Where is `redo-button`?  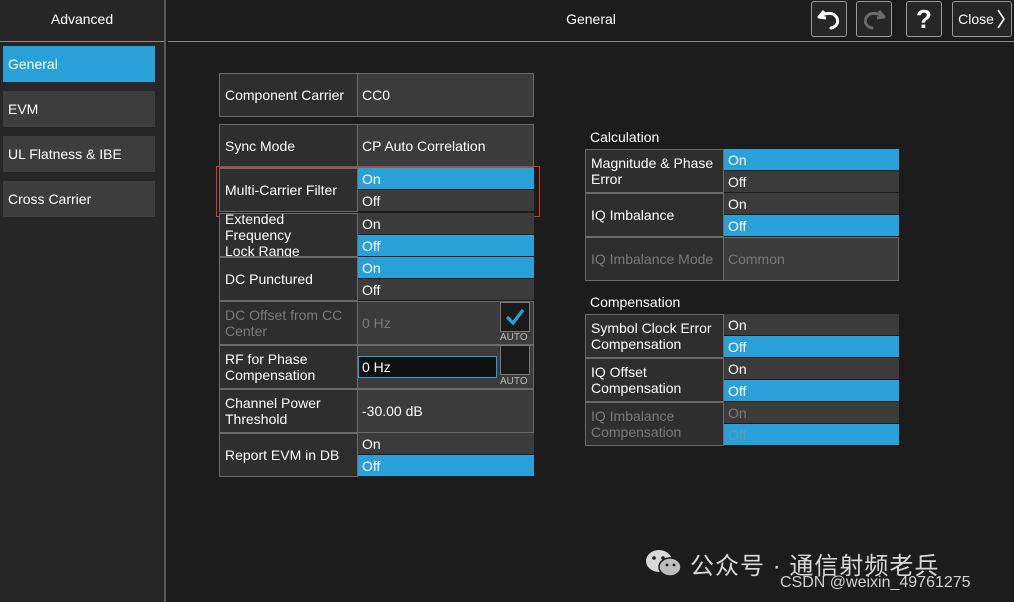 redo-button is located at coordinates (874, 19).